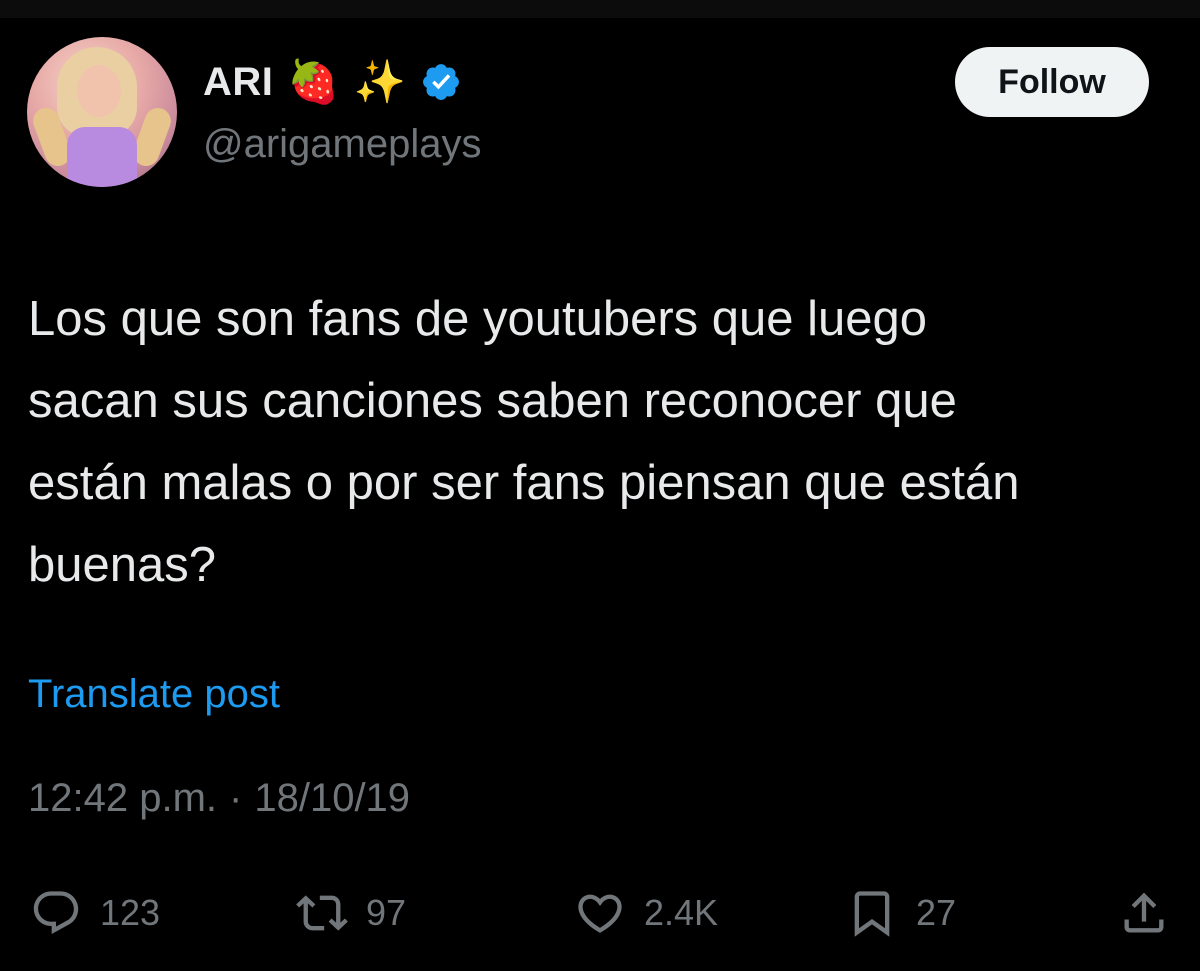  What do you see at coordinates (123, 798) in the screenshot?
I see `post-time: 12:42 p.m.` at bounding box center [123, 798].